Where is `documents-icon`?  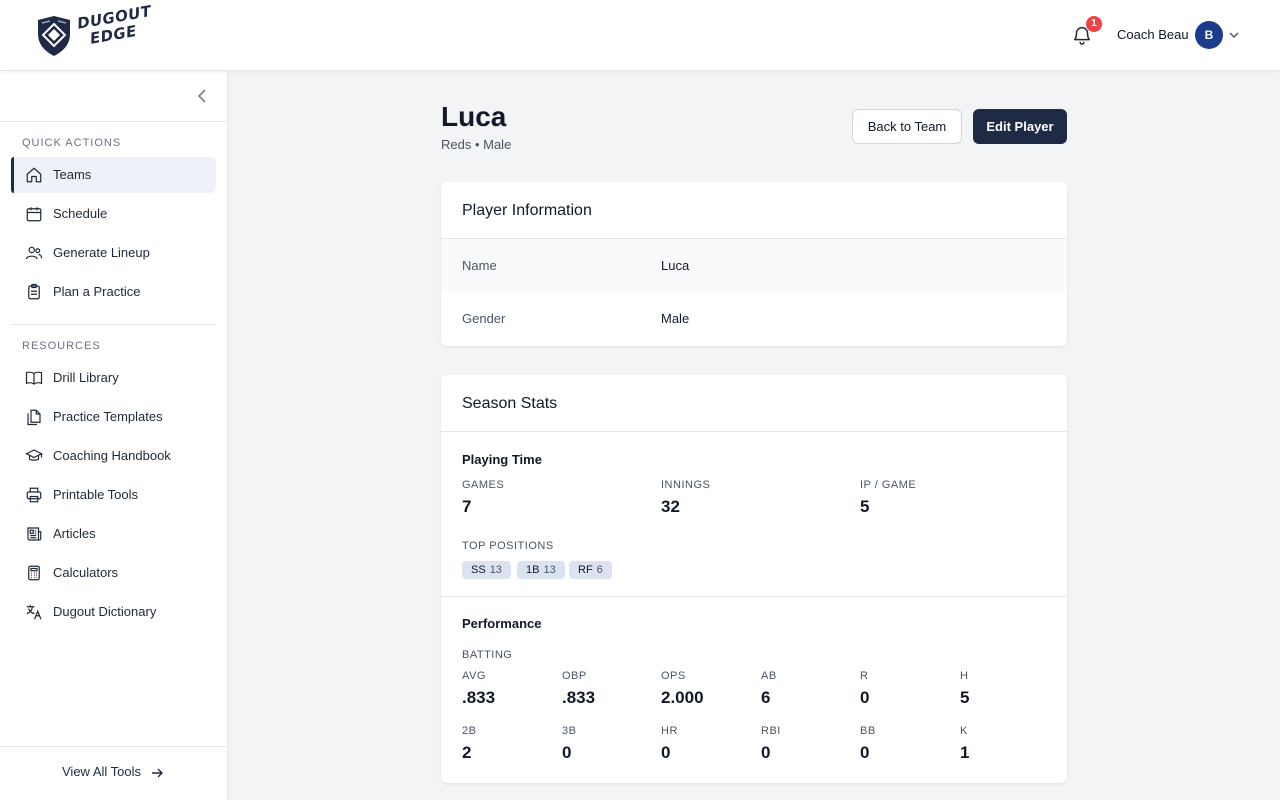 documents-icon is located at coordinates (34, 417).